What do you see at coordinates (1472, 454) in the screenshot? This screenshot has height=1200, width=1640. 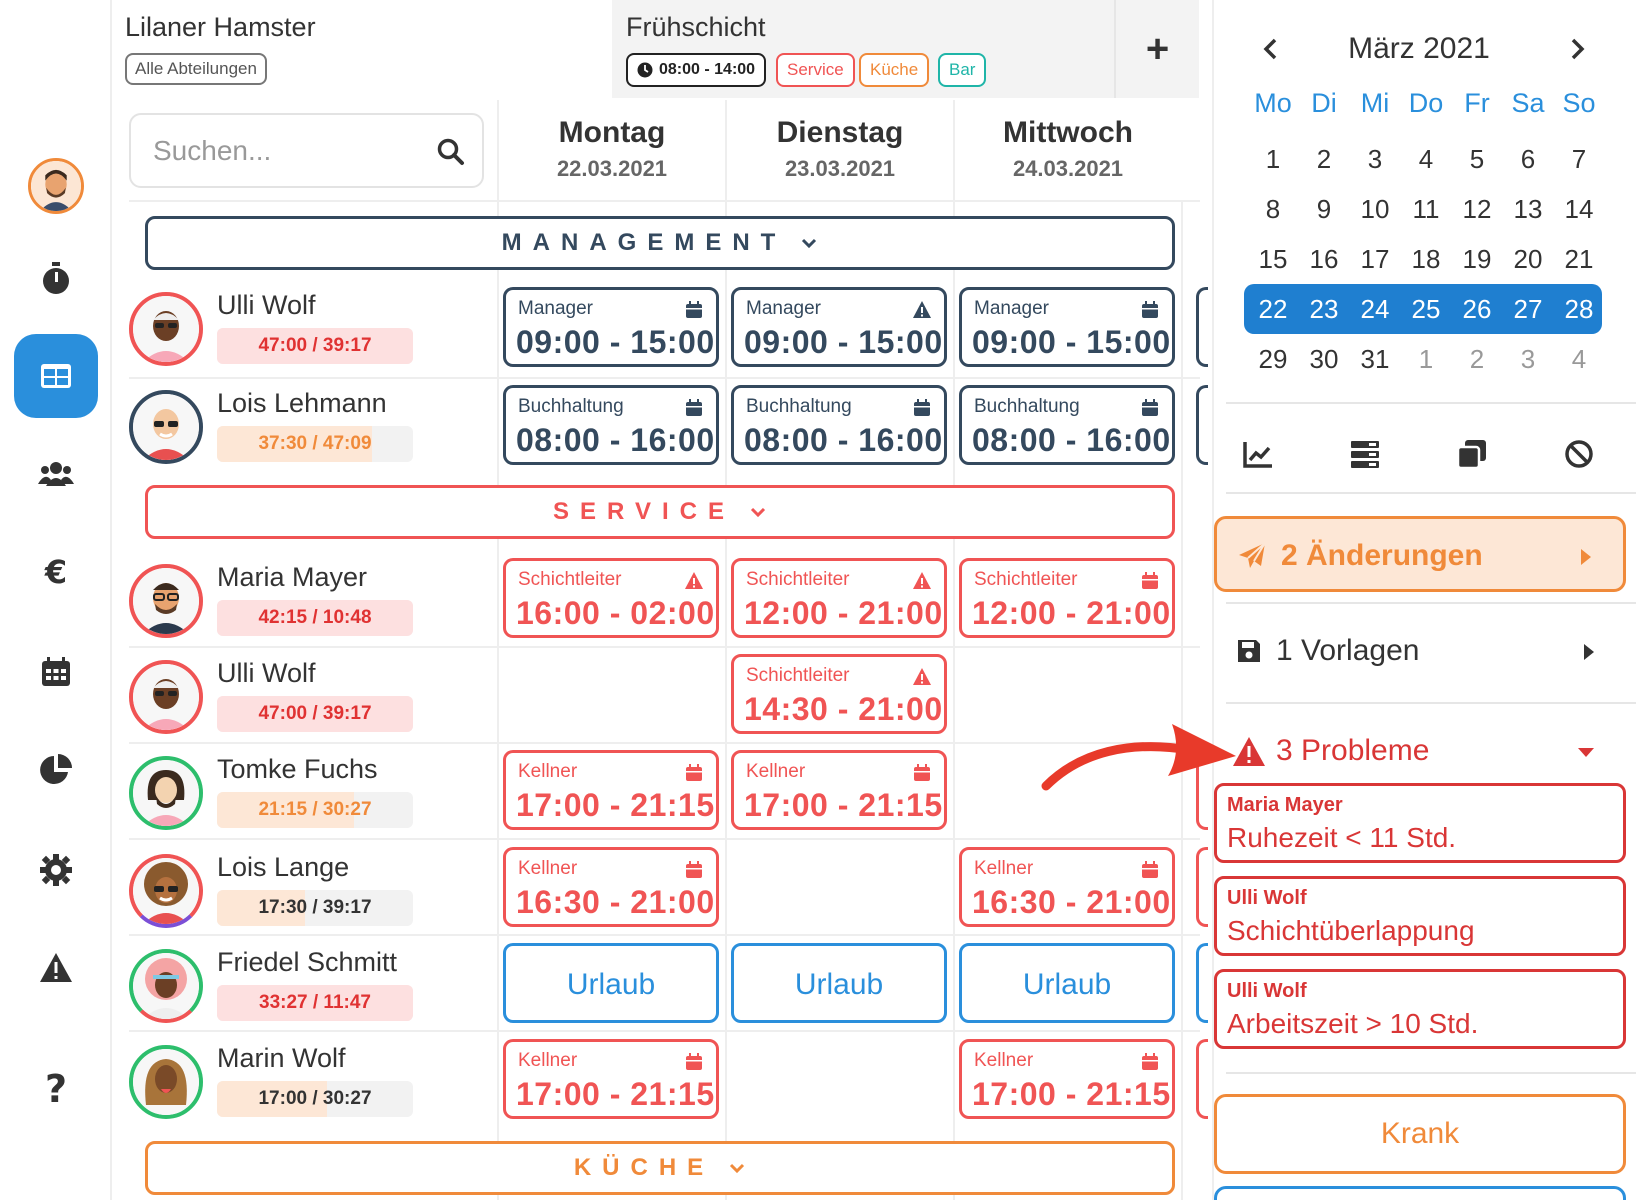 I see `copy-icon` at bounding box center [1472, 454].